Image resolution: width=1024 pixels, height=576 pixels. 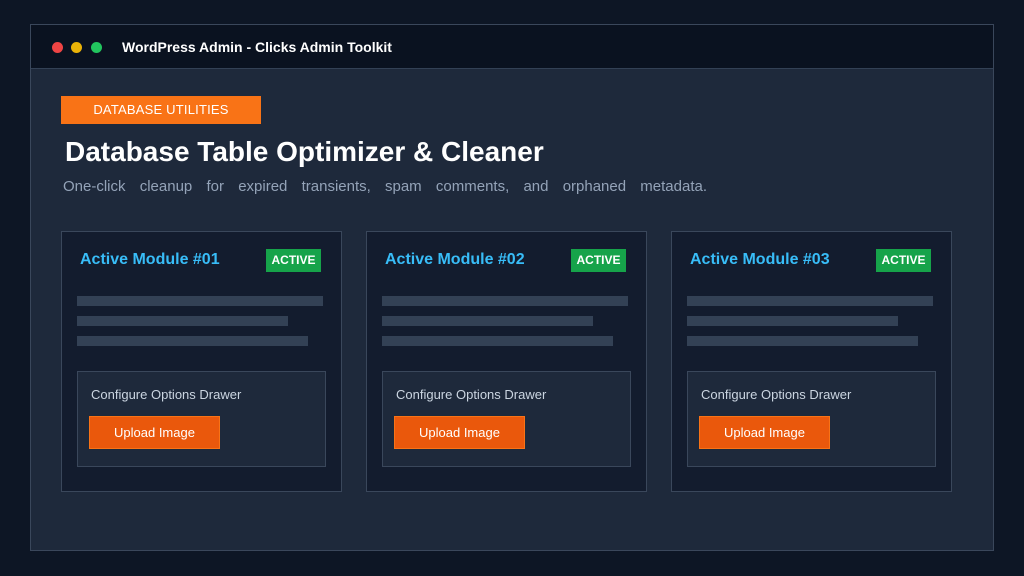 What do you see at coordinates (760, 259) in the screenshot?
I see `module-title: Active Module #03` at bounding box center [760, 259].